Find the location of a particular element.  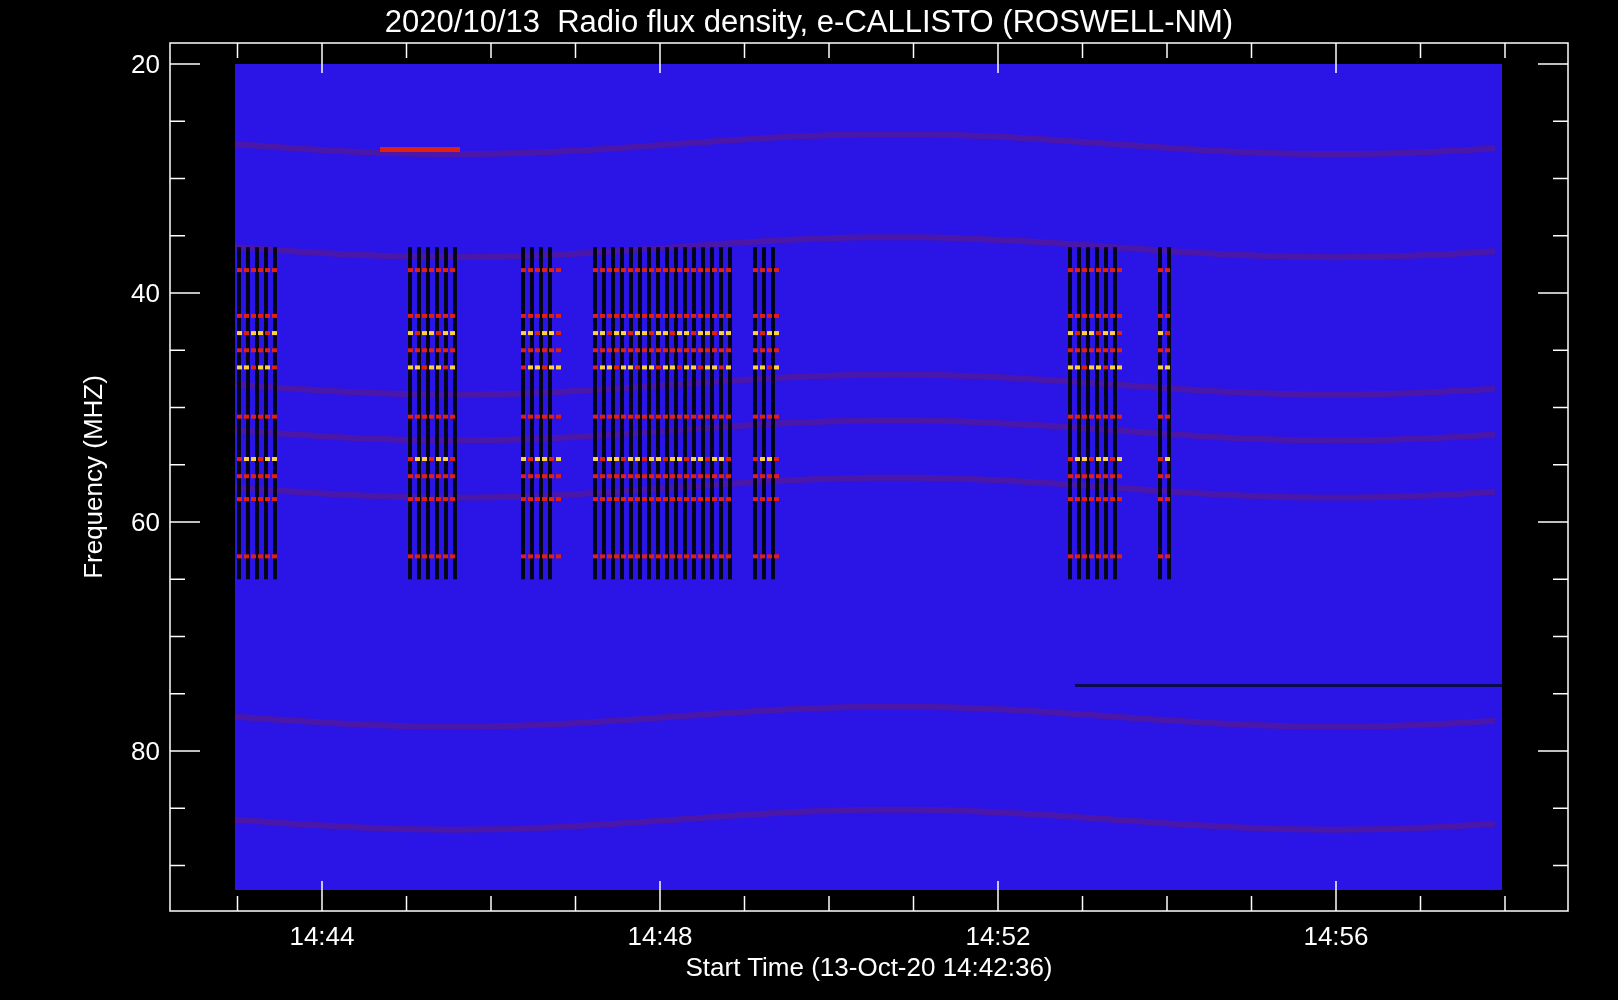

y-tick-label: 80 is located at coordinates (145, 751).